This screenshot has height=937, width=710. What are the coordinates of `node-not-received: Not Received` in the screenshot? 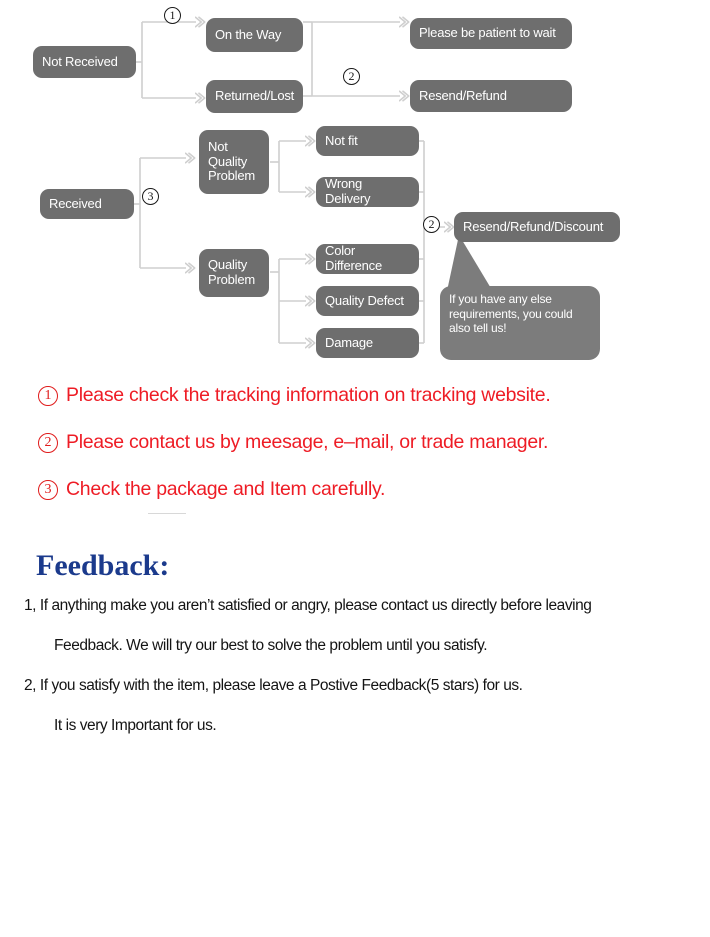 It's located at (84, 62).